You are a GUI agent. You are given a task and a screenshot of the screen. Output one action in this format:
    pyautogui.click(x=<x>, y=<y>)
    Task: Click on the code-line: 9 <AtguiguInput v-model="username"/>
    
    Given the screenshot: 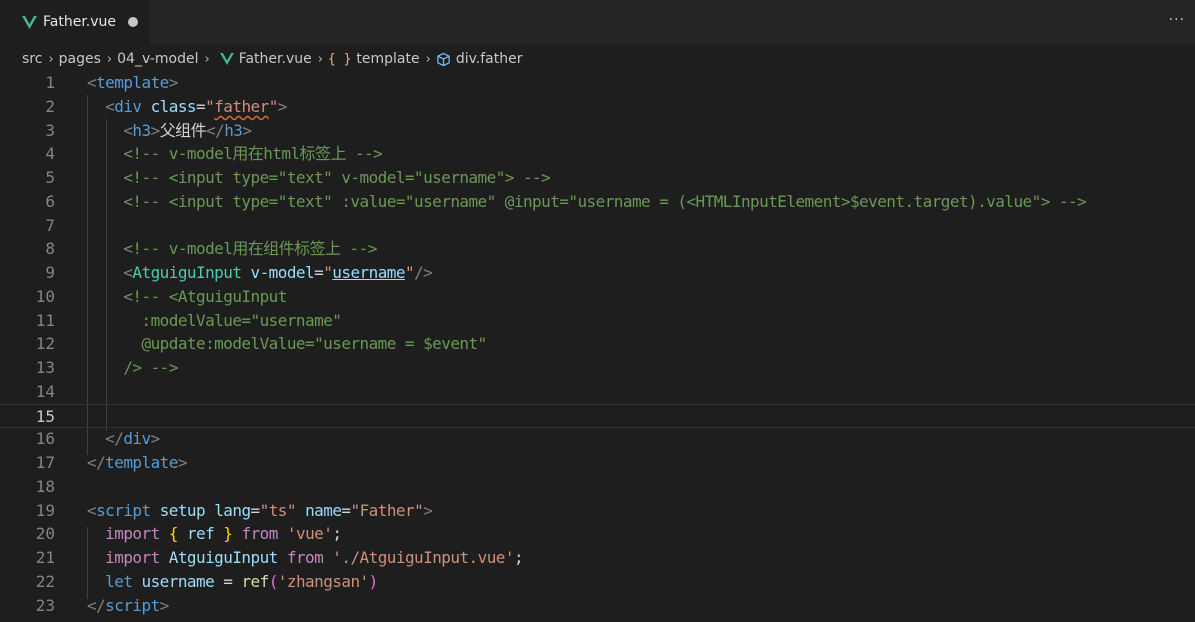 What is the action you would take?
    pyautogui.click(x=597, y=273)
    